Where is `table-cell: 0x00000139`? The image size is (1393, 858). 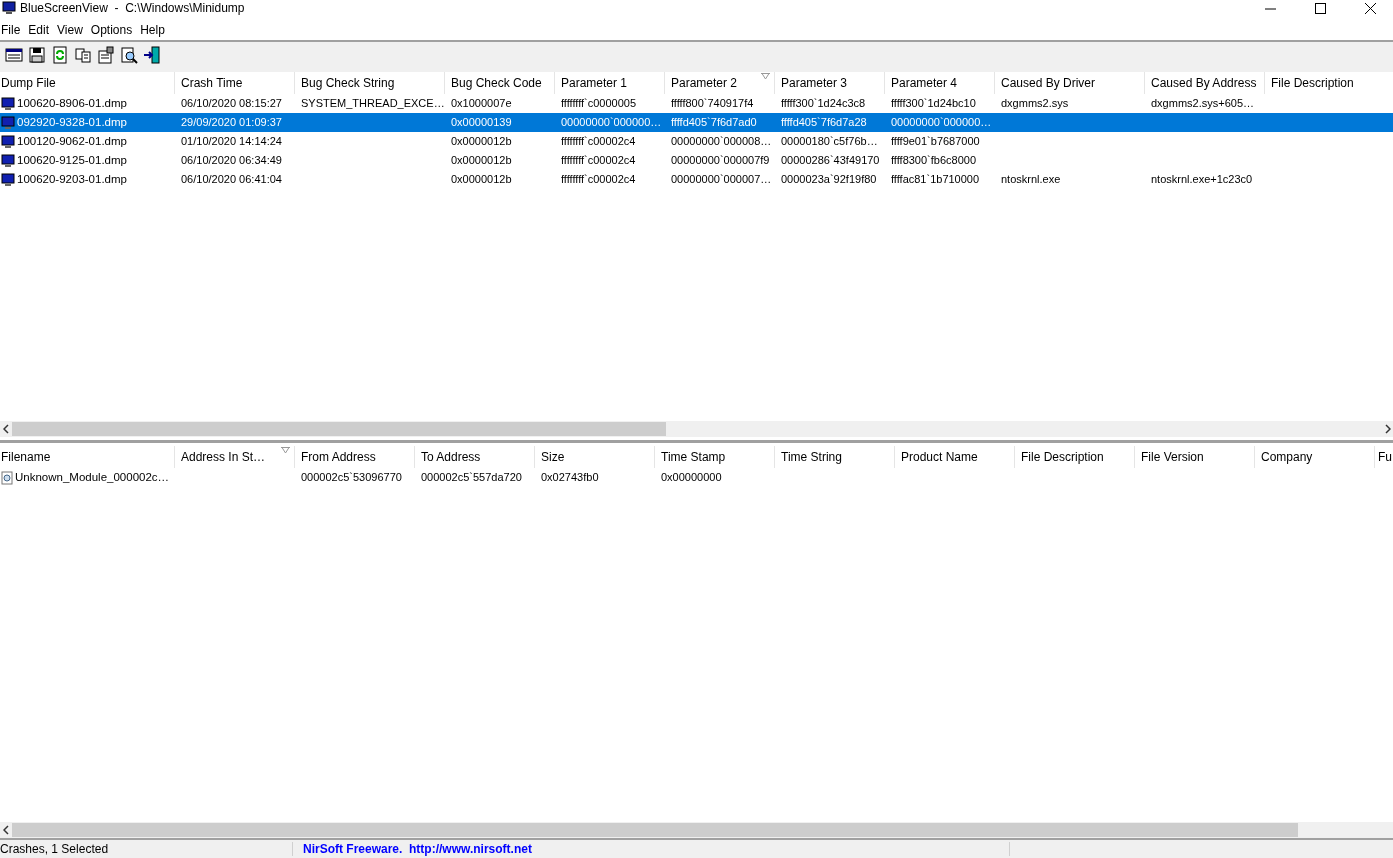
table-cell: 0x00000139 is located at coordinates (481, 122).